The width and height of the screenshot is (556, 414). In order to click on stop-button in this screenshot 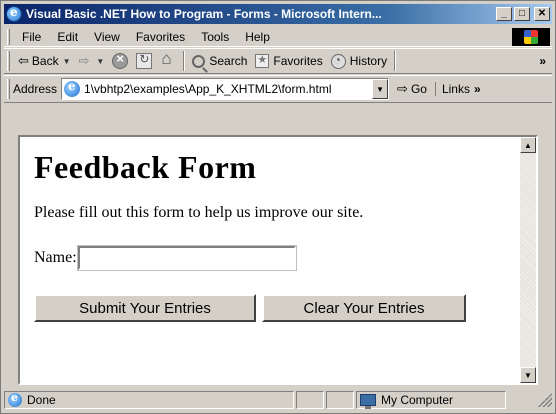, I will do `click(120, 61)`.